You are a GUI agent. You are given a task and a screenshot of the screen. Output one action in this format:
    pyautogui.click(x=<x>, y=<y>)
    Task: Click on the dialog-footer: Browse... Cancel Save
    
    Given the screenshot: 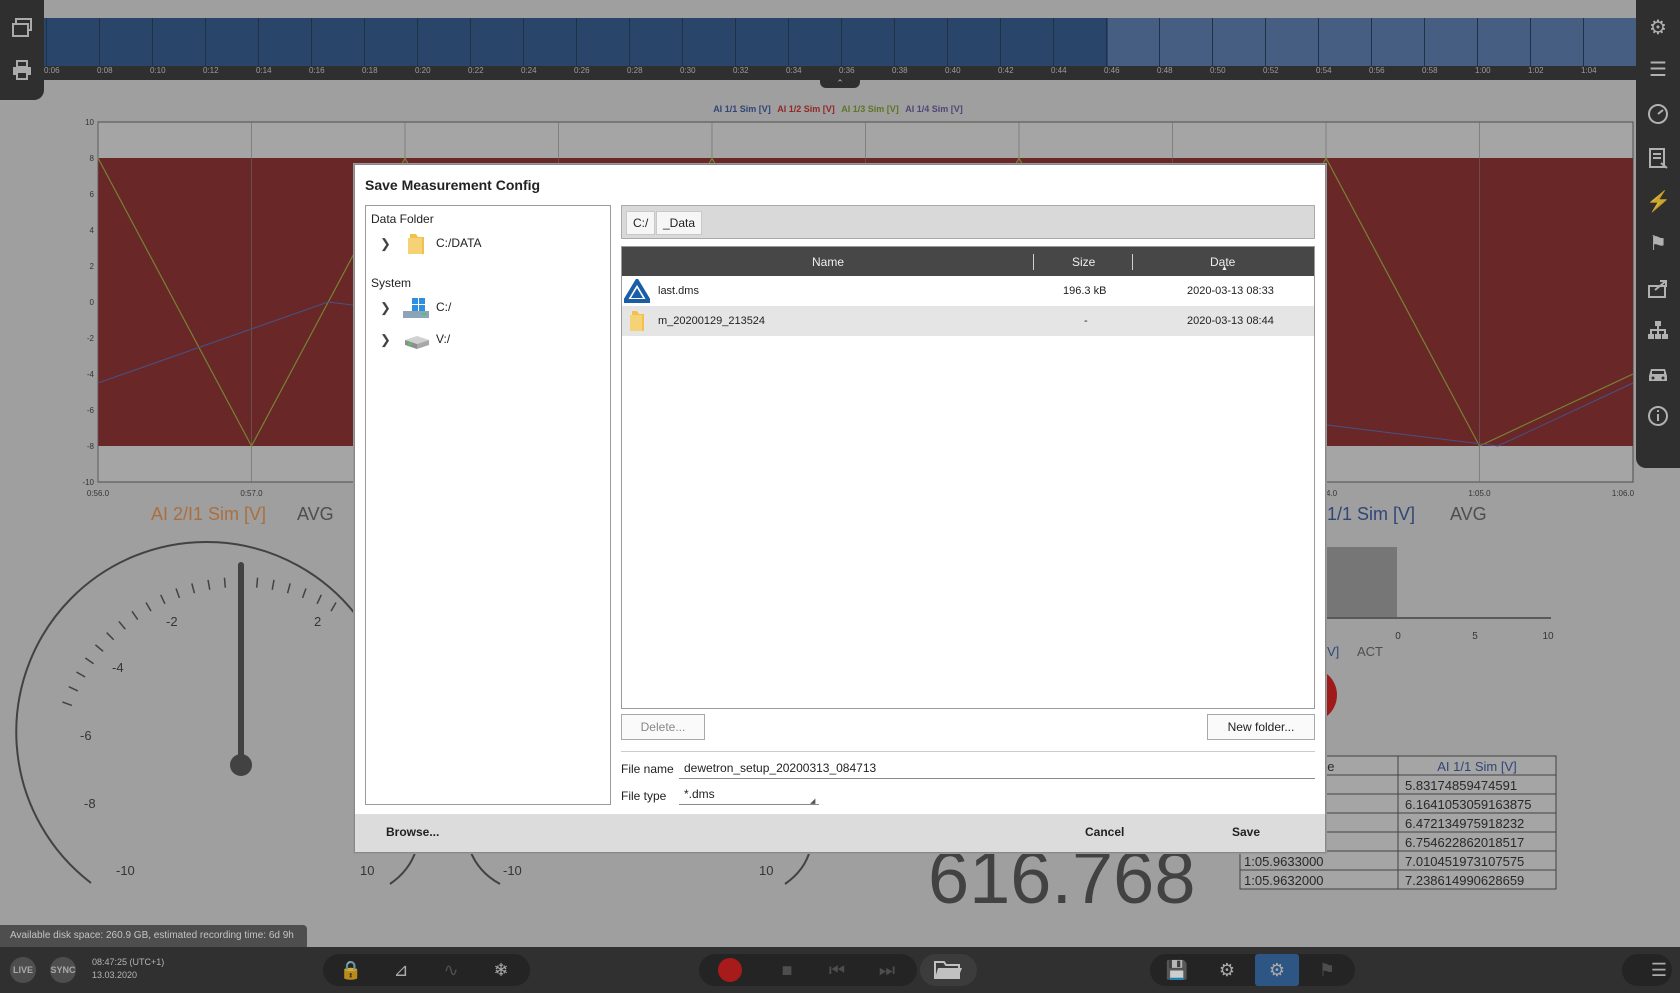 What is the action you would take?
    pyautogui.click(x=840, y=833)
    